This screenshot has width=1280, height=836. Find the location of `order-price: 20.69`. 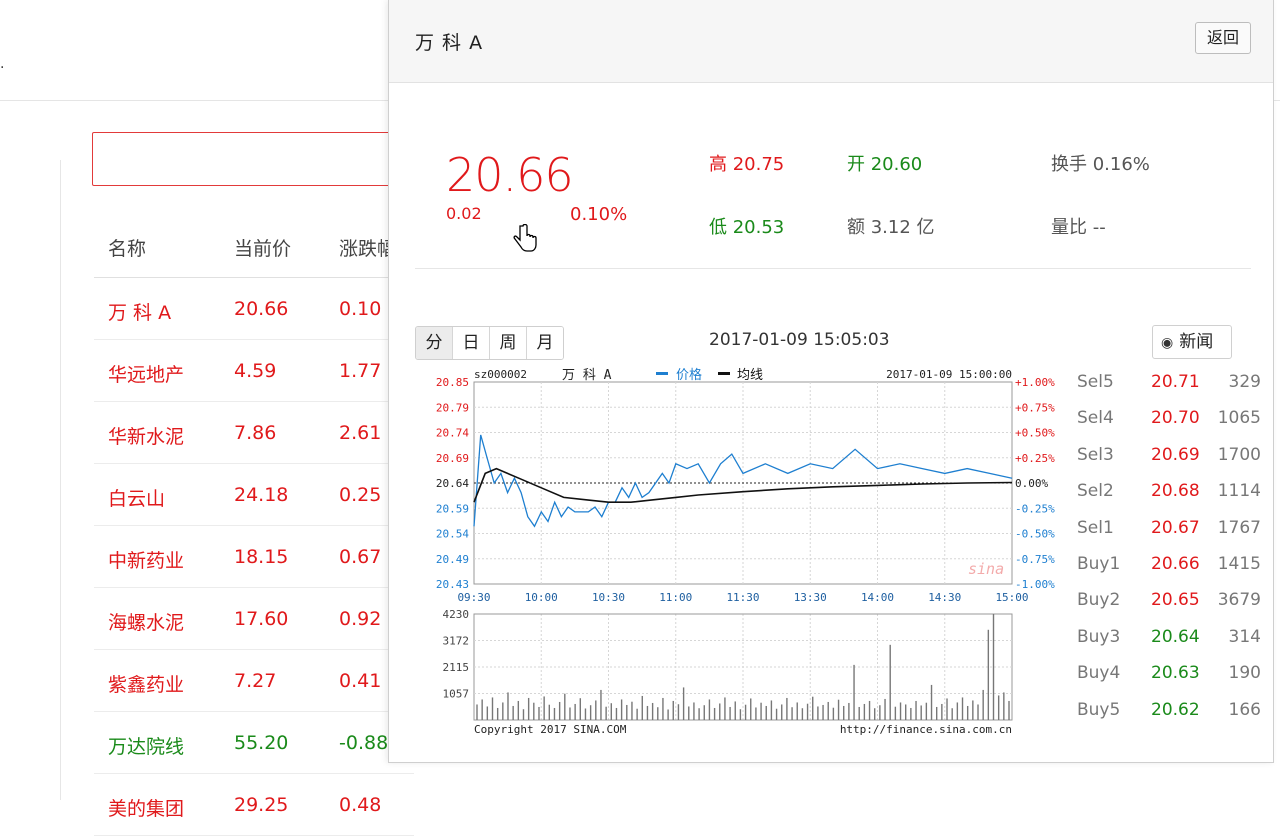

order-price: 20.69 is located at coordinates (1175, 454).